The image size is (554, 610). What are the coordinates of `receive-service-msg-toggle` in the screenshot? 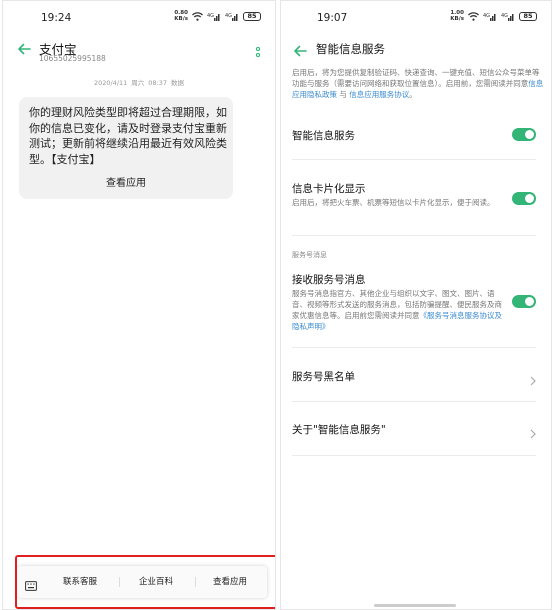 It's located at (524, 301).